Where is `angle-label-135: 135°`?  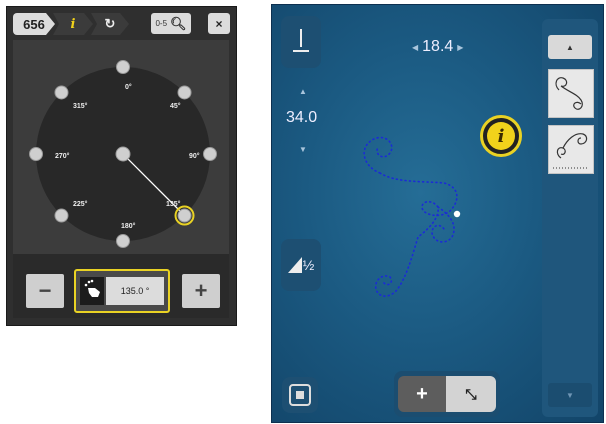
angle-label-135: 135° is located at coordinates (173, 204).